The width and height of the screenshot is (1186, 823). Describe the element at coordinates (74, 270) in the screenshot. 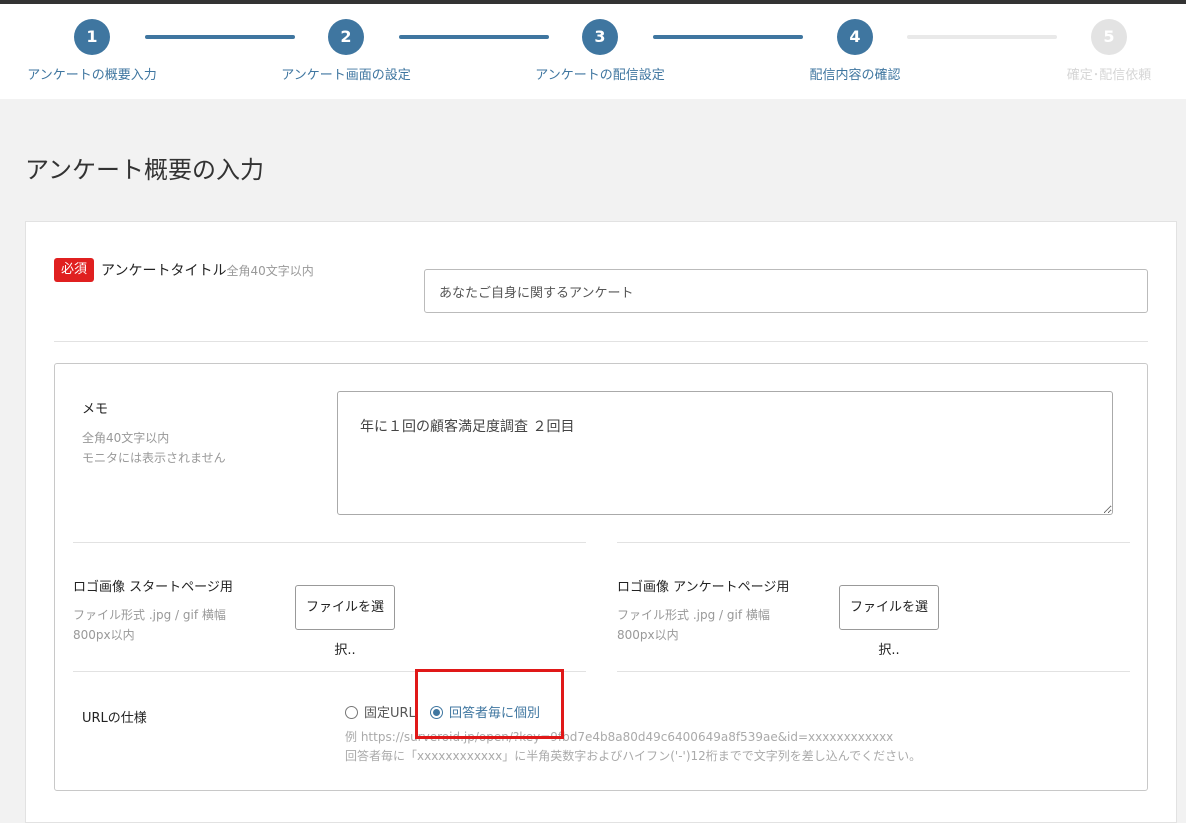

I see `required-badge: 必須` at that location.